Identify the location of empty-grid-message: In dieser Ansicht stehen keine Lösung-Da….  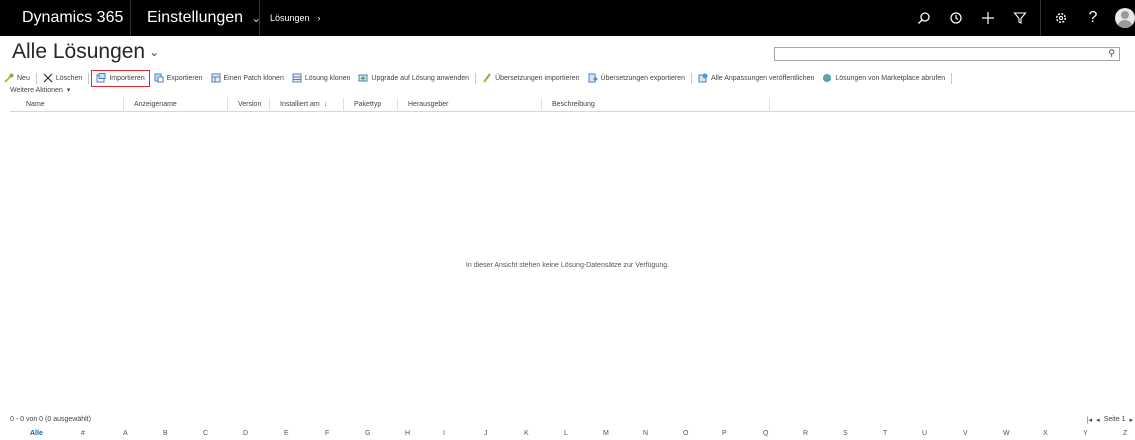
(567, 265).